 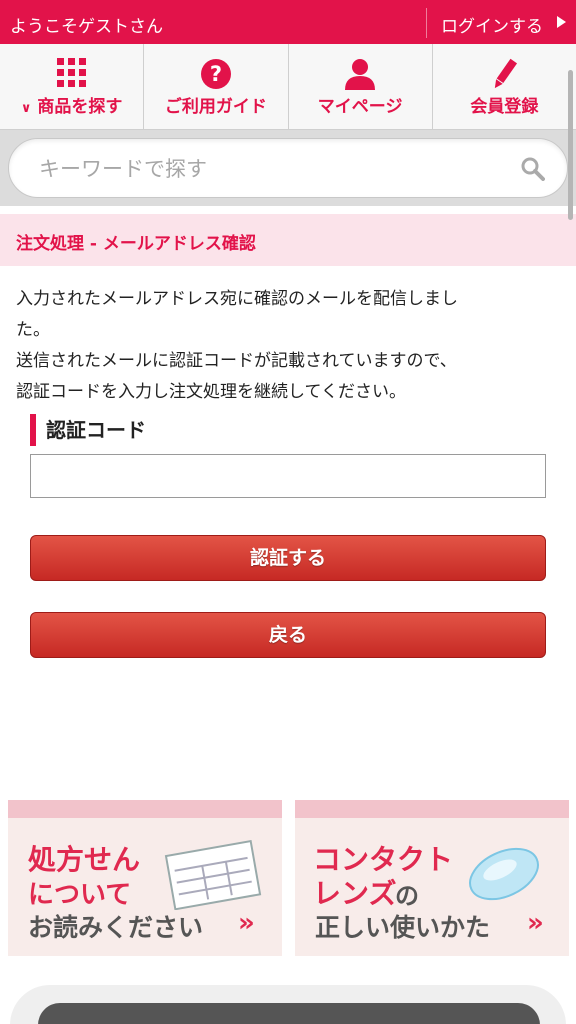 I want to click on chevron-down-icon: ∨, so click(x=26, y=108).